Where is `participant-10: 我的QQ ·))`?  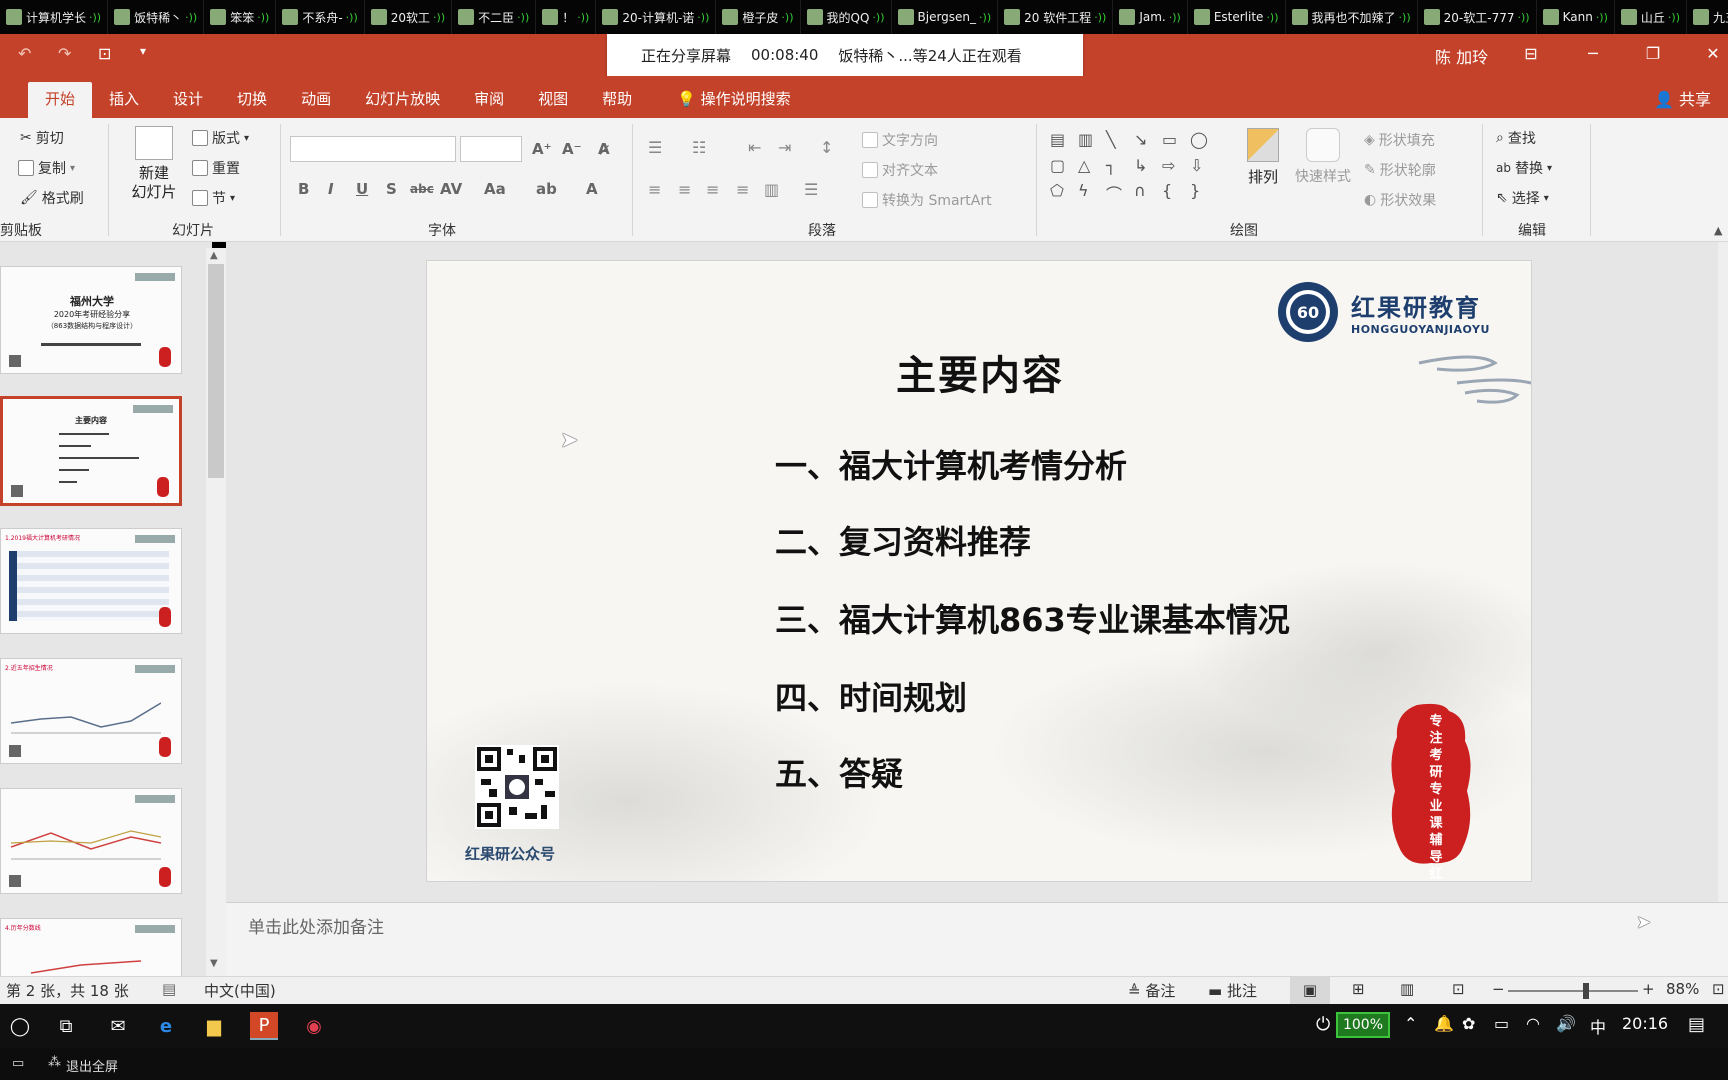 participant-10: 我的QQ ·)) is located at coordinates (846, 17).